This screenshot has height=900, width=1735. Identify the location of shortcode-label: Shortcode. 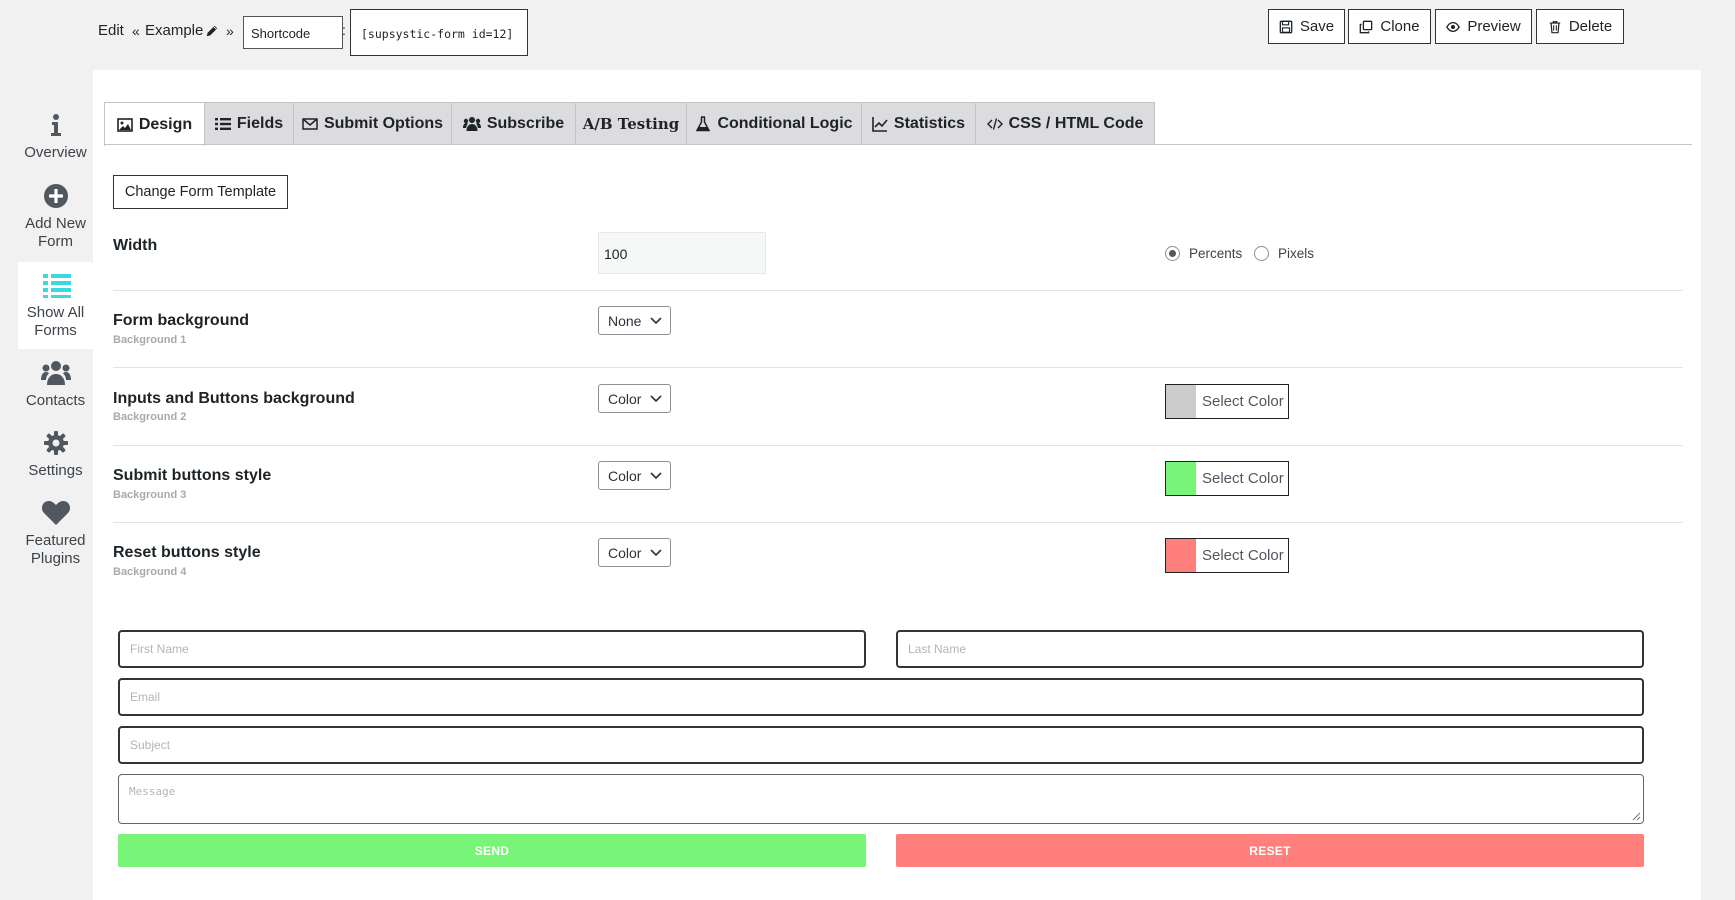
(293, 32).